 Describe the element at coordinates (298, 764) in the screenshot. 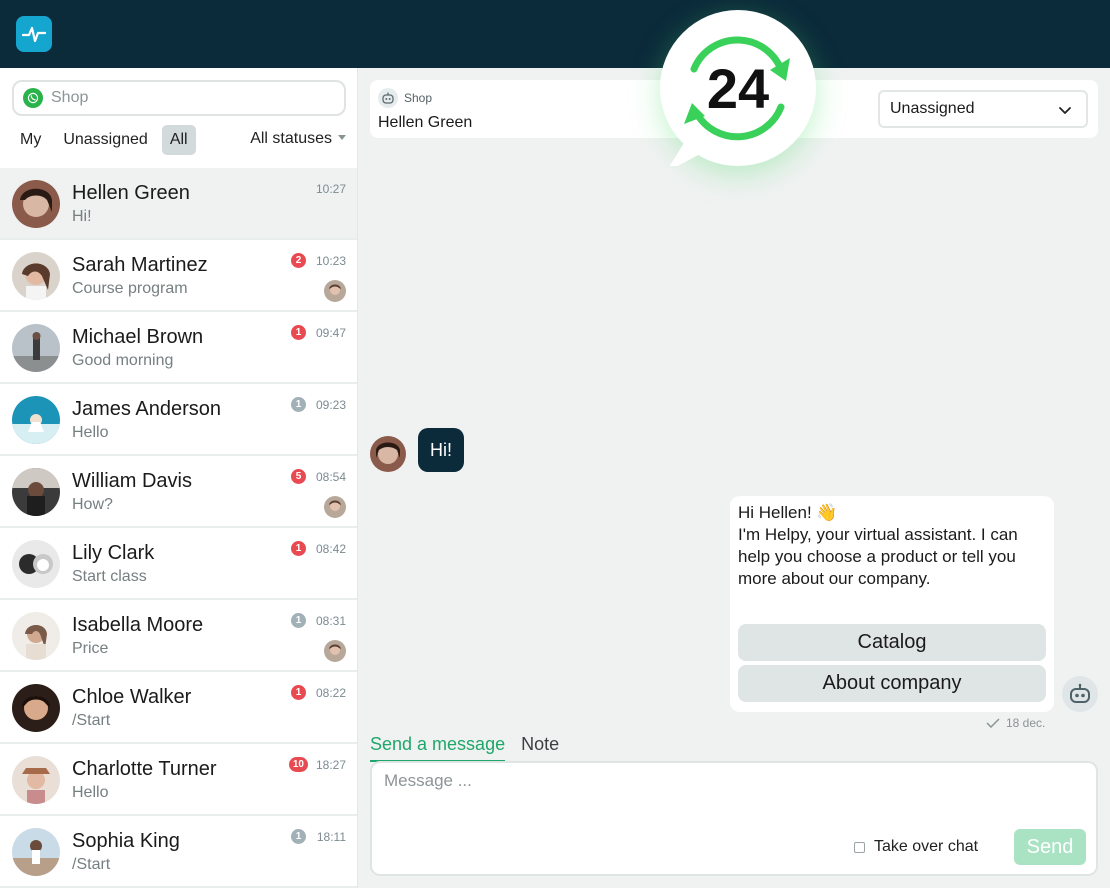

I see `unread-badge: 10` at that location.